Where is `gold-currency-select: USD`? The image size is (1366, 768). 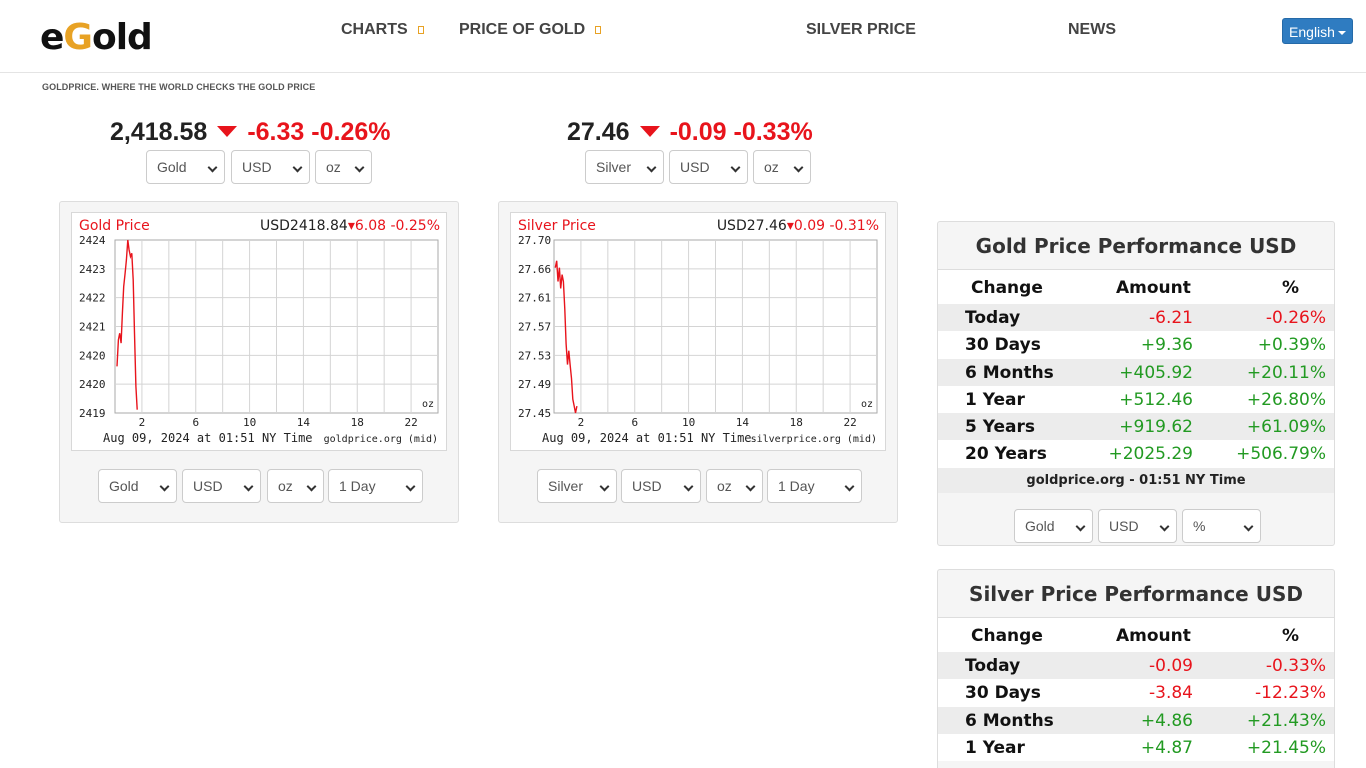
gold-currency-select: USD is located at coordinates (270, 167).